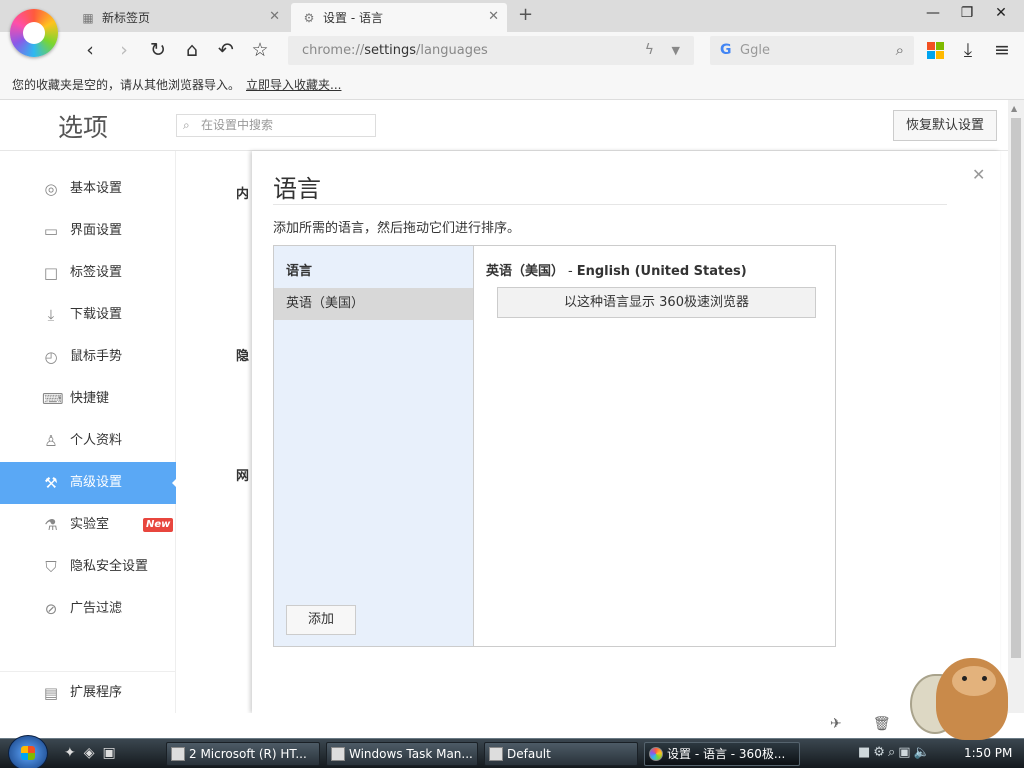 This screenshot has height=768, width=1024. Describe the element at coordinates (158, 50) in the screenshot. I see `reload-icon: ↻` at that location.